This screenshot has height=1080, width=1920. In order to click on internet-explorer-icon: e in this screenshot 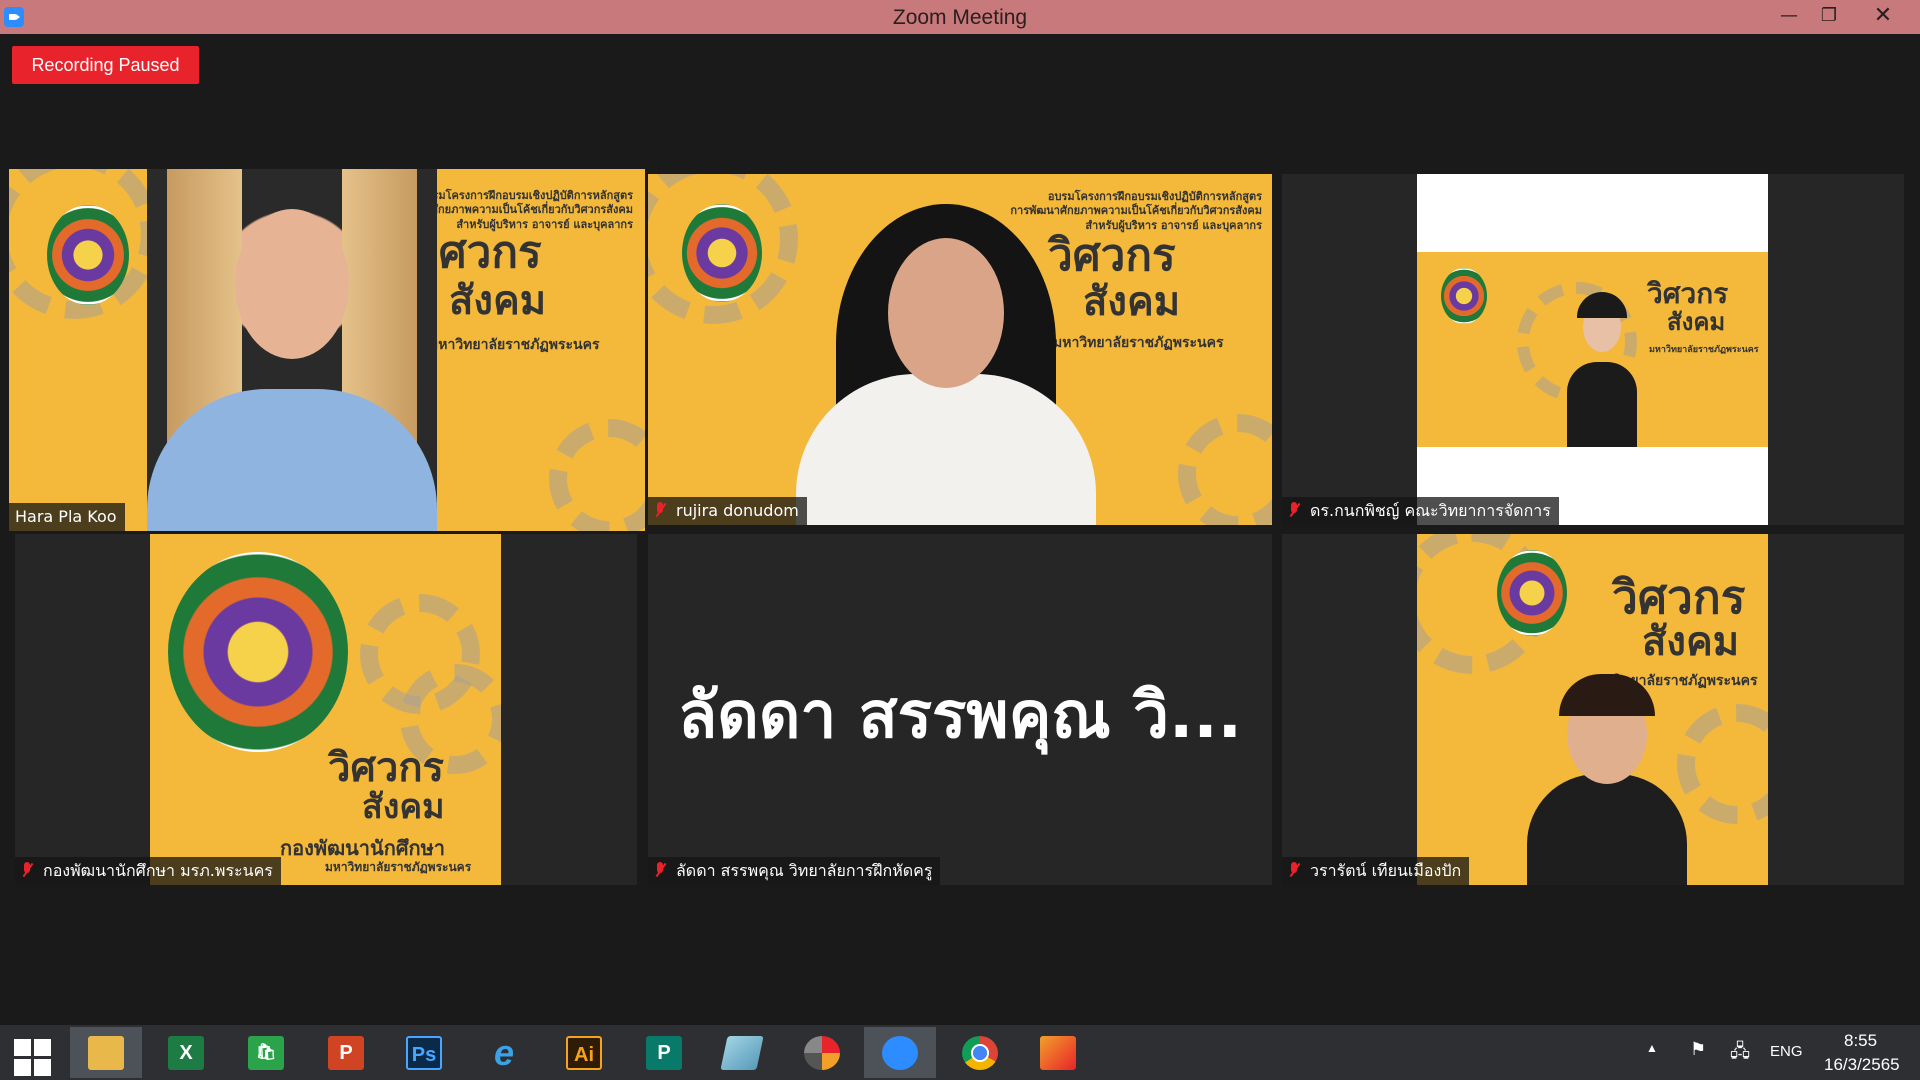, I will do `click(504, 1052)`.